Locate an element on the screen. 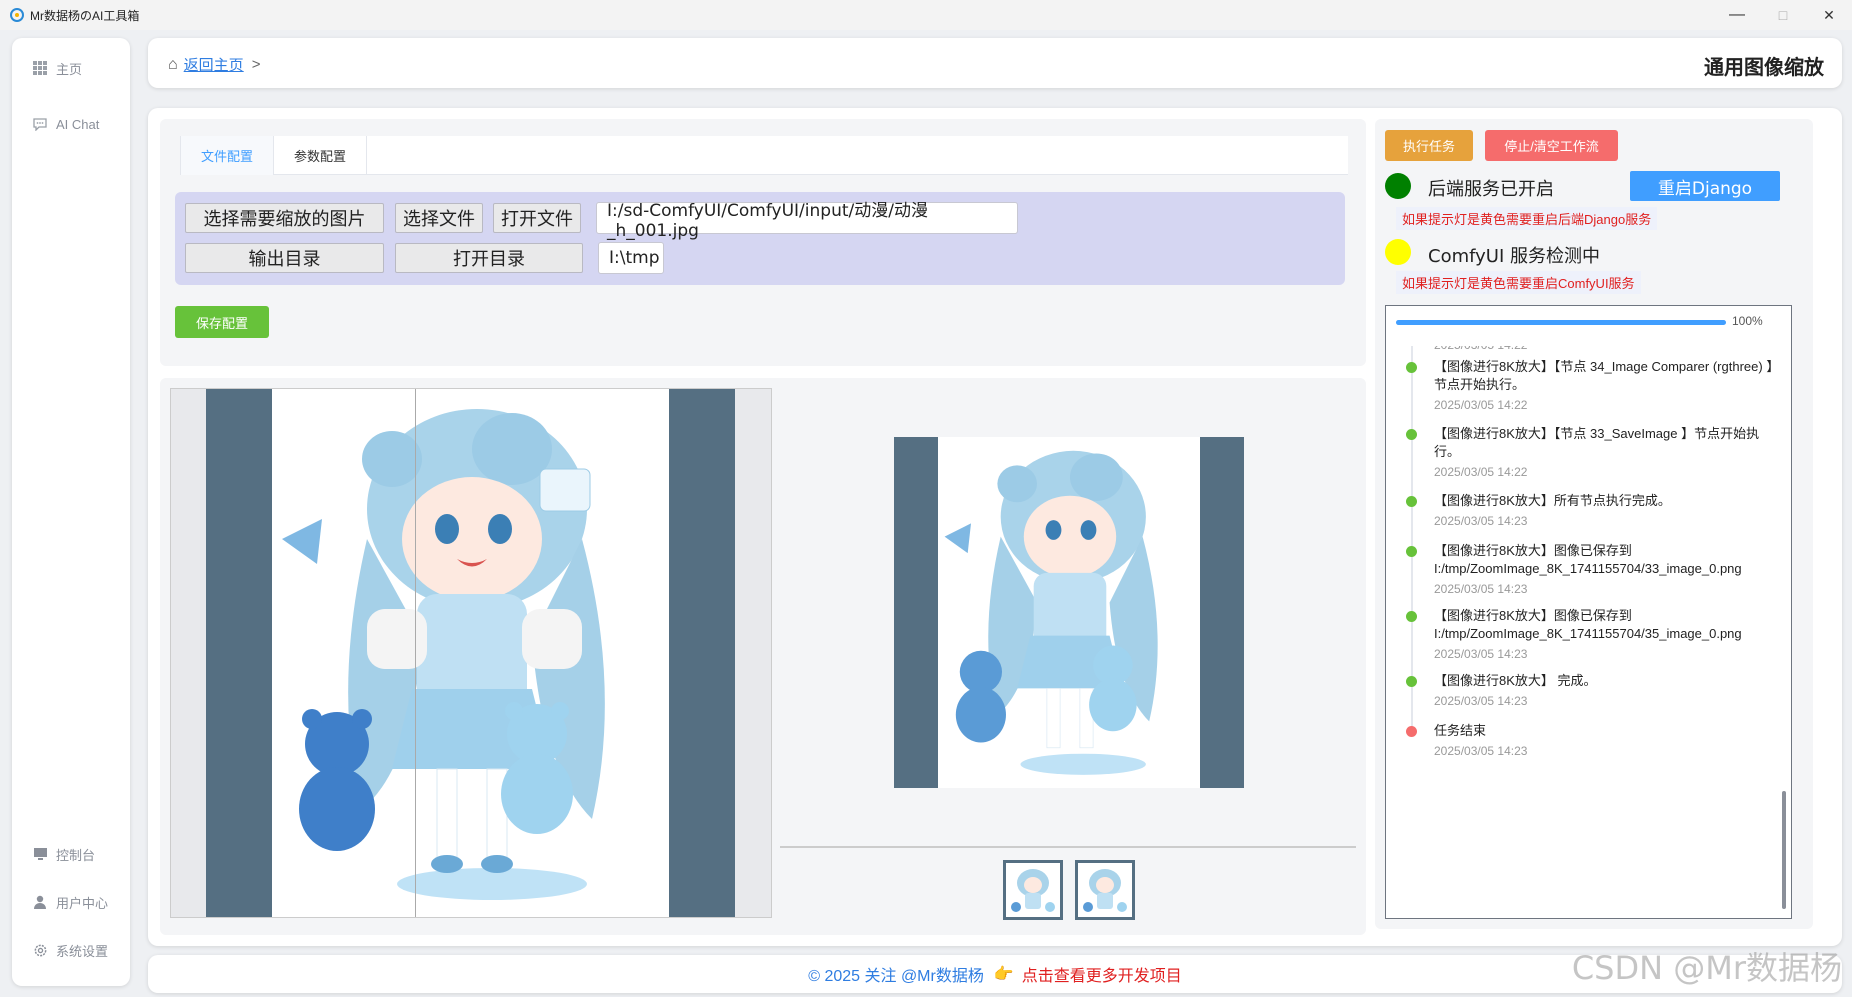  save-config-button: 保存配置 is located at coordinates (222, 322).